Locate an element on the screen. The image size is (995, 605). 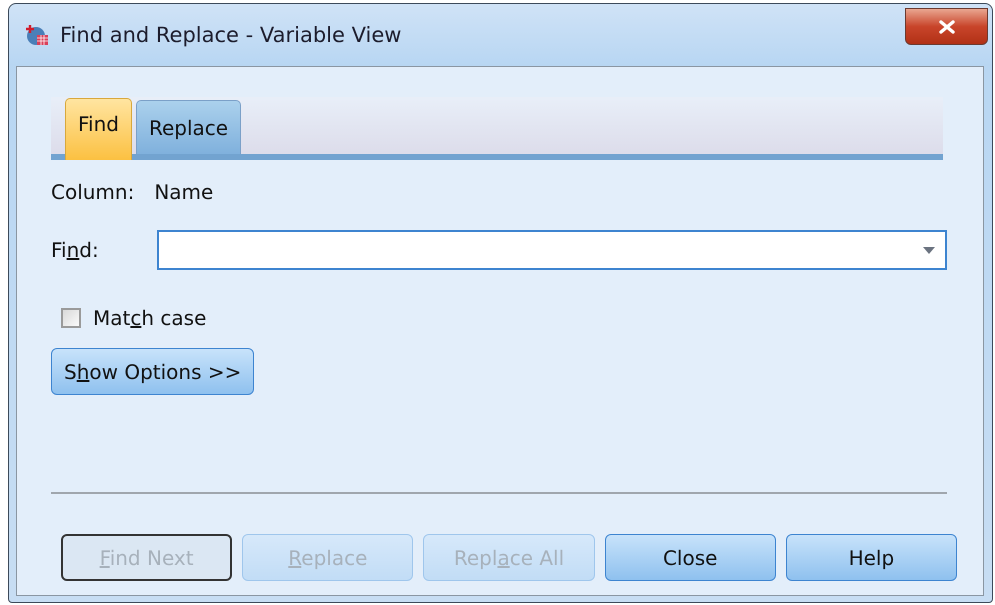
column-value: Name is located at coordinates (184, 192).